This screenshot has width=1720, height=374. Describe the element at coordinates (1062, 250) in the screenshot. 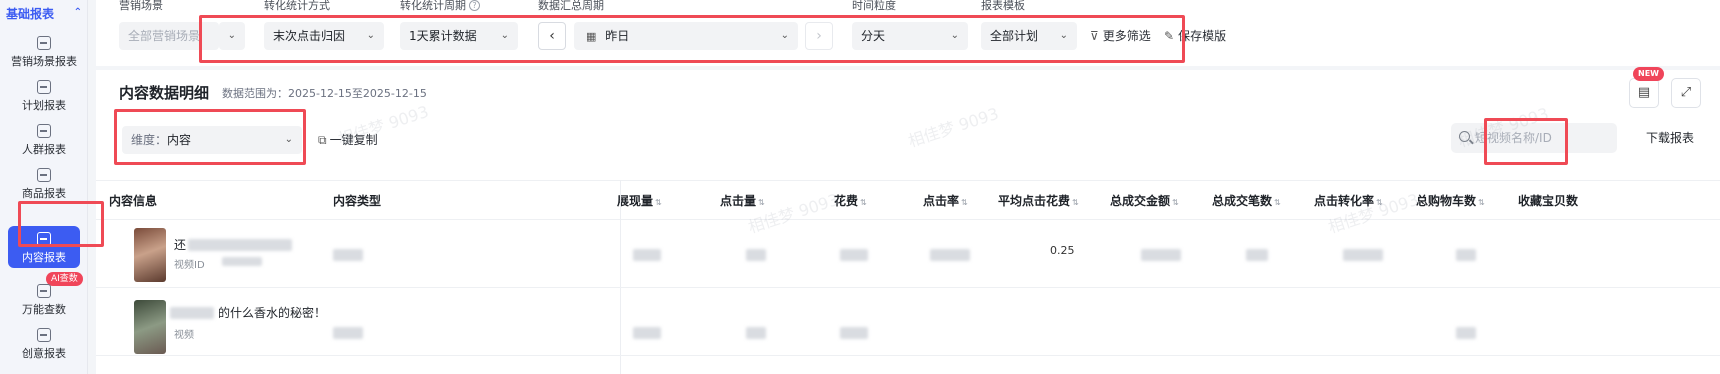

I see `avg-cpc-value: 0.25` at that location.